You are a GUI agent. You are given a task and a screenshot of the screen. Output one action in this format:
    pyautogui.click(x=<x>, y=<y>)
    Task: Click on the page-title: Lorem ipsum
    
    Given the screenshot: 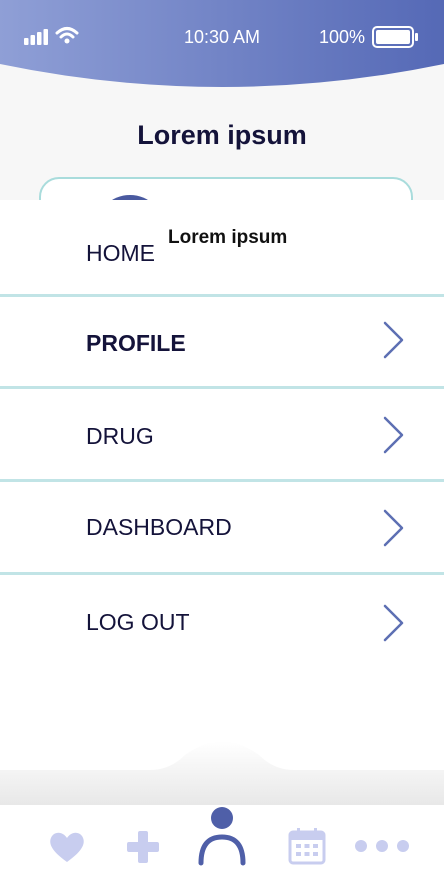 What is the action you would take?
    pyautogui.click(x=222, y=135)
    